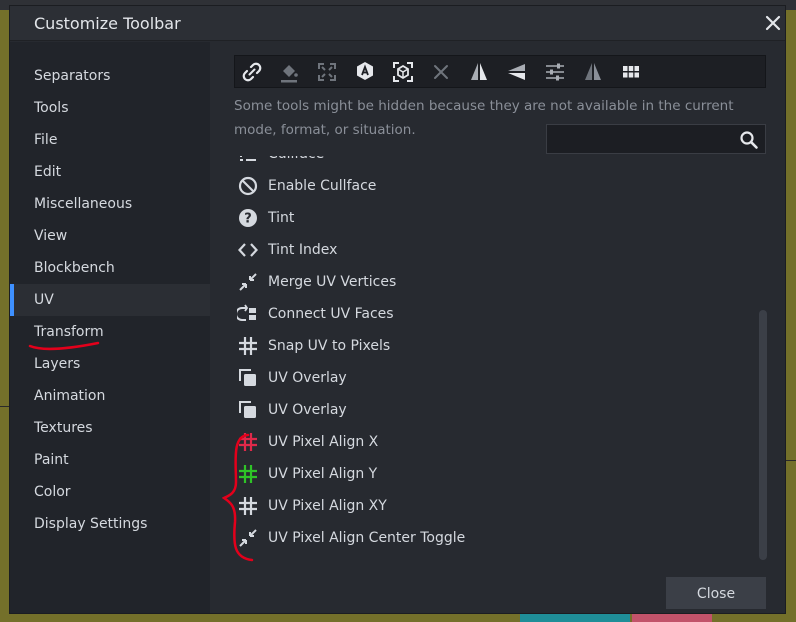  I want to click on sidebar-item-animation: Animation, so click(110, 396).